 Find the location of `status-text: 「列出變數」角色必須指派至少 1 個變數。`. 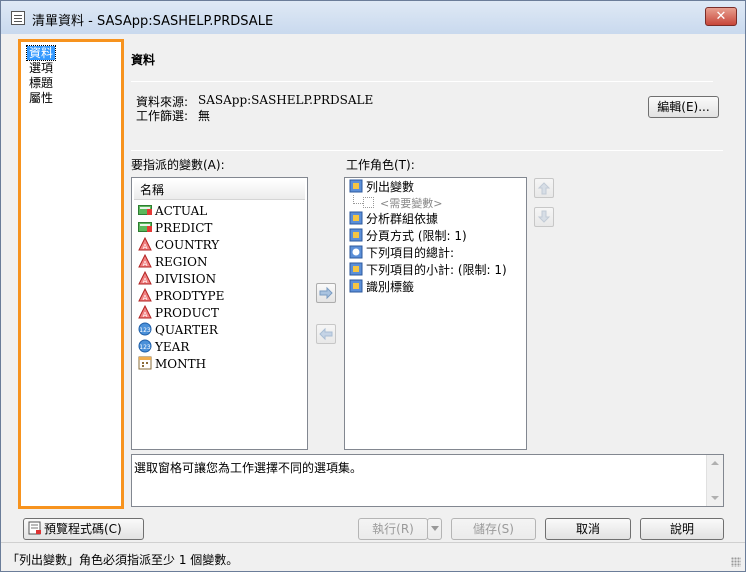

status-text: 「列出變數」角色必須指派至少 1 個變數。 is located at coordinates (123, 560).